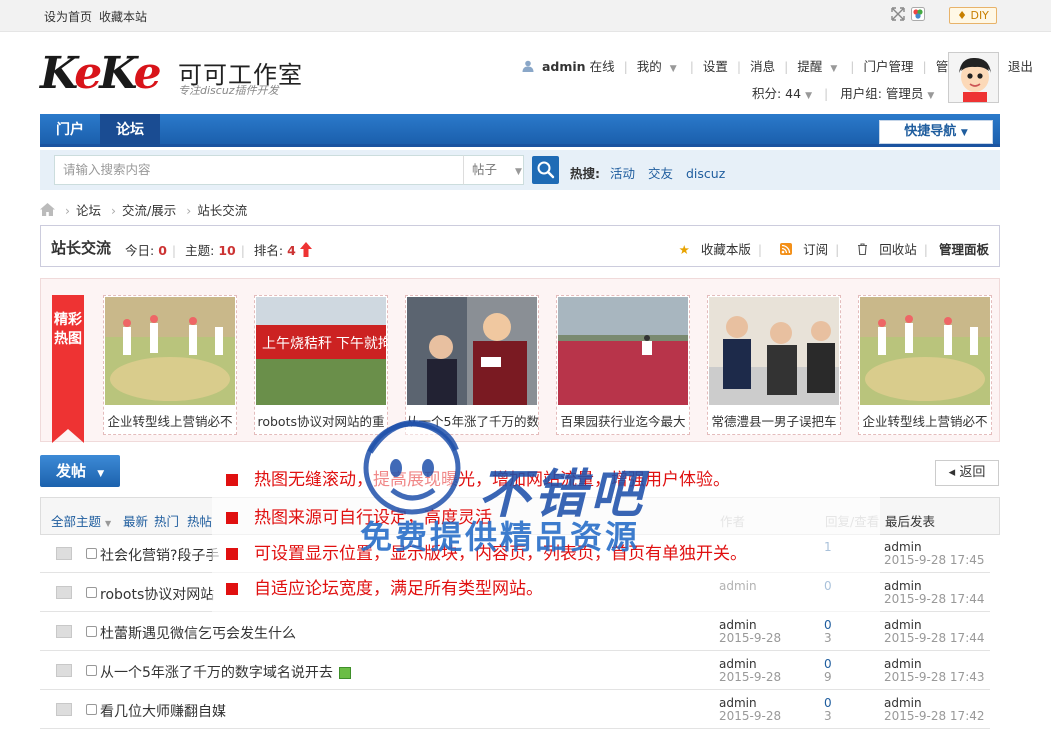 The image size is (1051, 740). I want to click on hot-picture-caption: 从一个5年涨了千万的数, so click(472, 421).